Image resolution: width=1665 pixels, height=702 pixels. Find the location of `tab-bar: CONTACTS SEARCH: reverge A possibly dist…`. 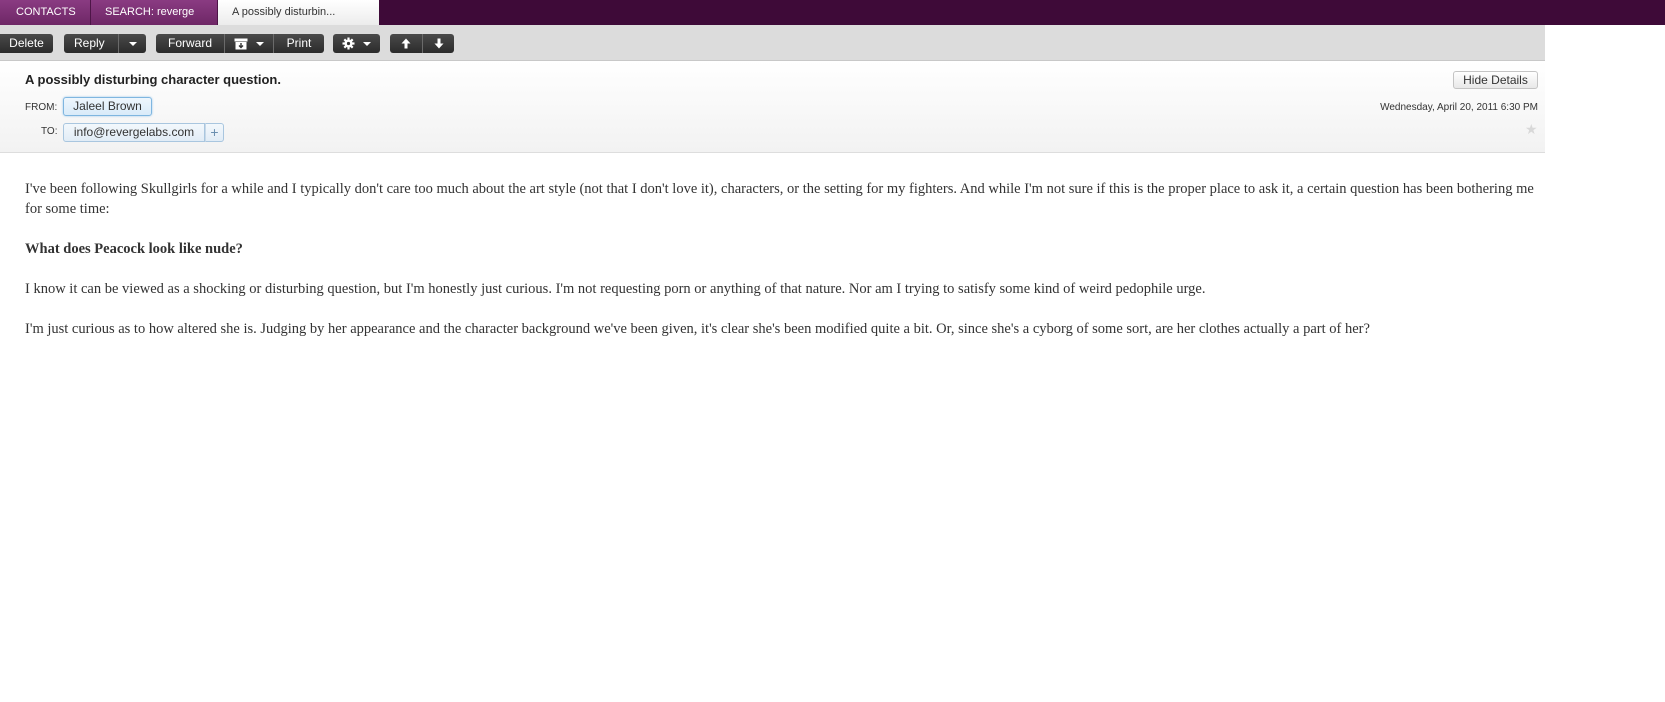

tab-bar: CONTACTS SEARCH: reverge A possibly dist… is located at coordinates (832, 12).